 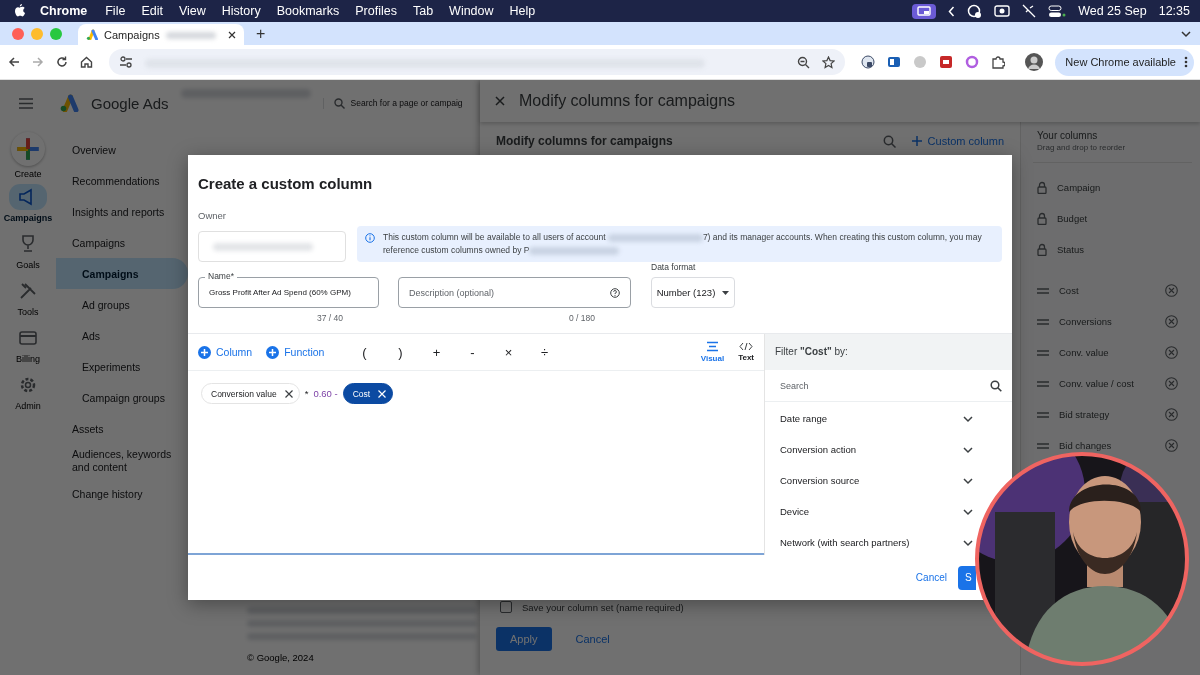 I want to click on nav-item: Experiments, so click(x=122, y=366).